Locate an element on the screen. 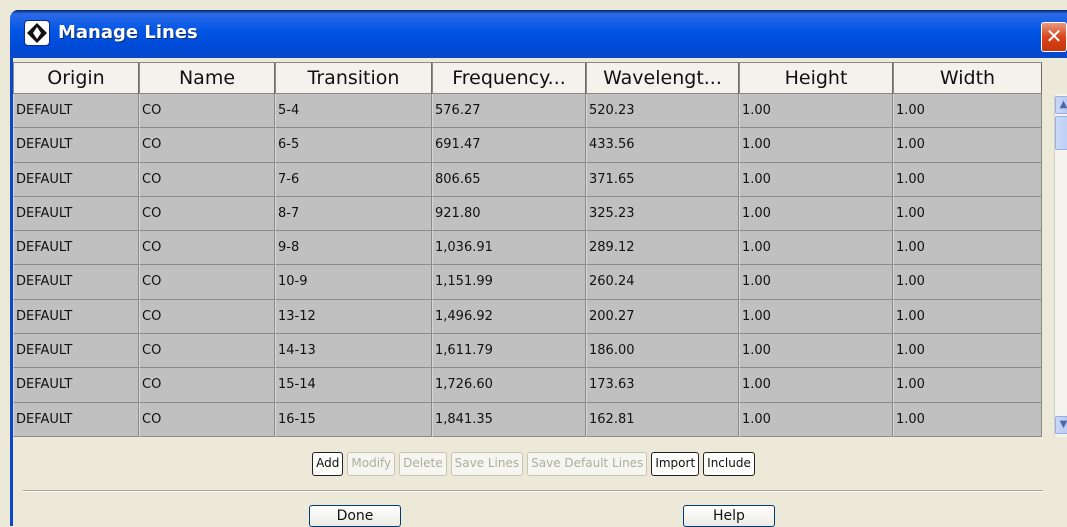 This screenshot has width=1067, height=527. cell-transition: 15-14 is located at coordinates (353, 385).